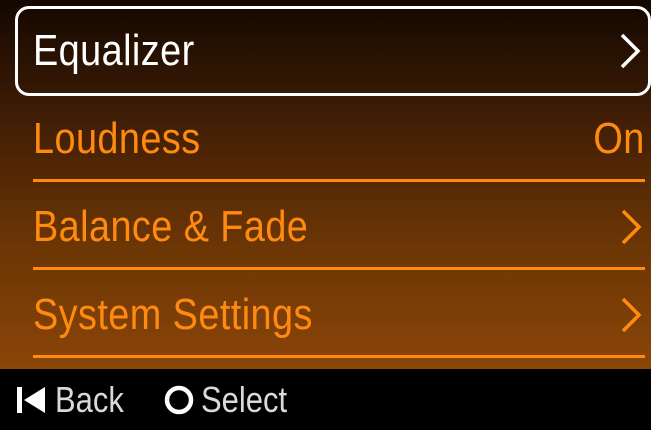 The height and width of the screenshot is (430, 651). I want to click on select-softkey: Select, so click(232, 400).